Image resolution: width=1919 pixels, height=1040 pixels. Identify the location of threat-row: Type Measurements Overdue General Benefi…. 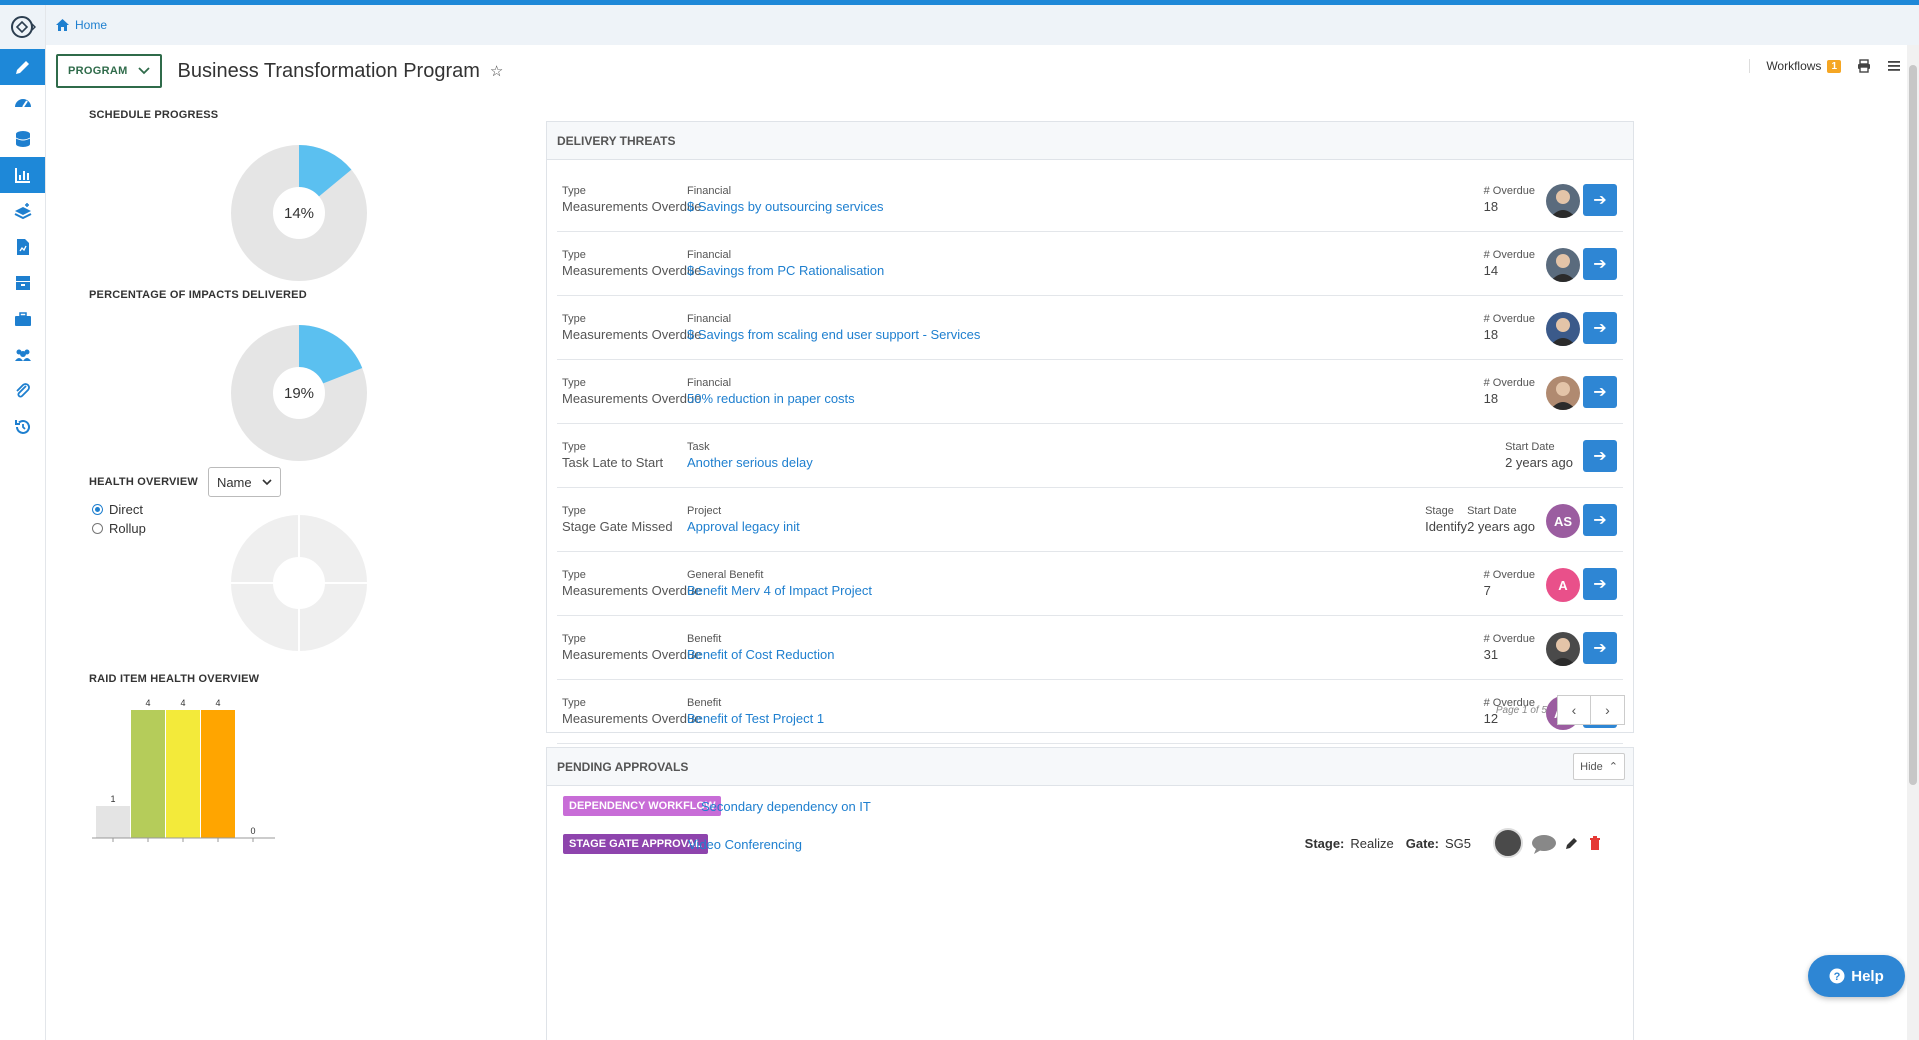
(1090, 584).